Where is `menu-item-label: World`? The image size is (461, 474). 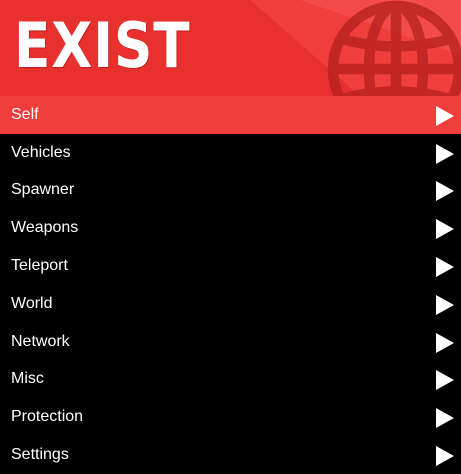
menu-item-label: World is located at coordinates (32, 303).